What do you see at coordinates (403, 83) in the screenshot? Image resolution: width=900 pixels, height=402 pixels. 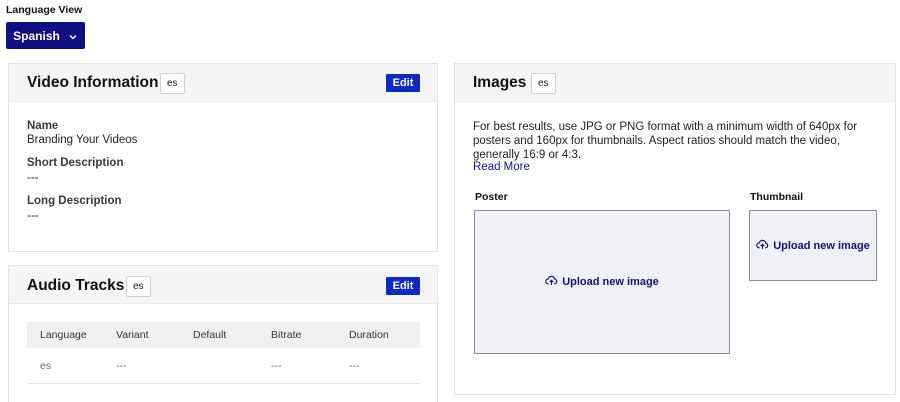 I see `video-information-edit-button: Edit` at bounding box center [403, 83].